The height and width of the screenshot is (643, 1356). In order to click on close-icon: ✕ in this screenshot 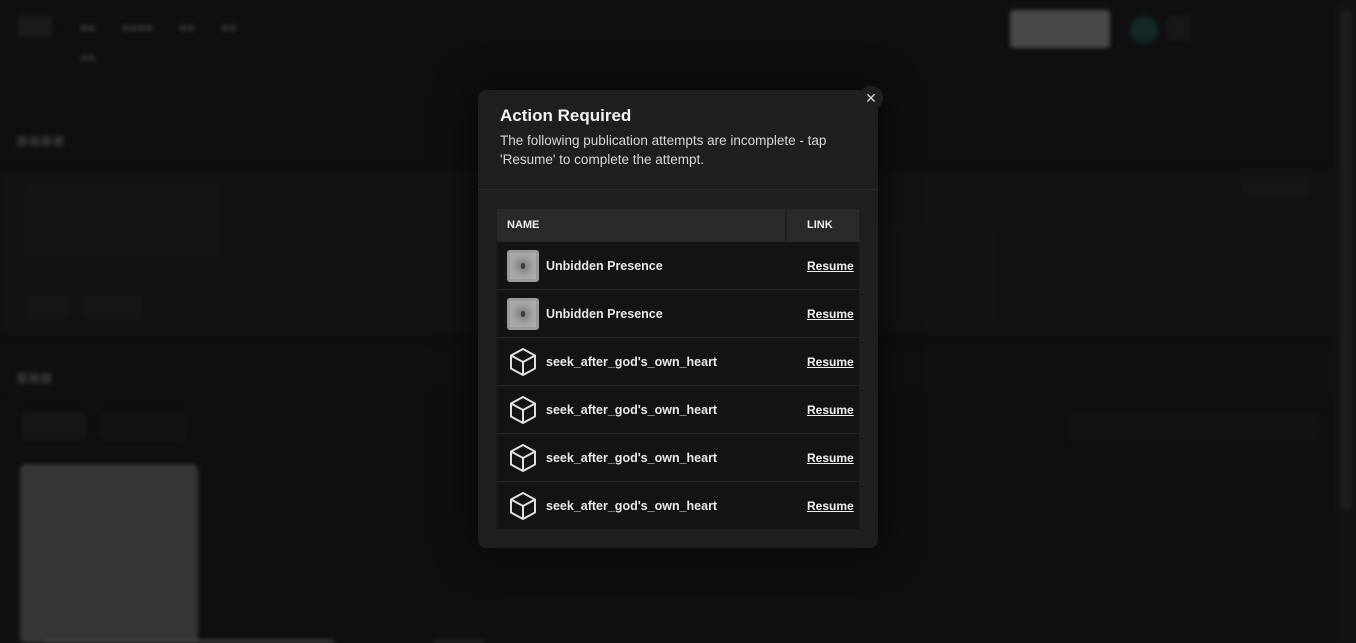, I will do `click(871, 98)`.